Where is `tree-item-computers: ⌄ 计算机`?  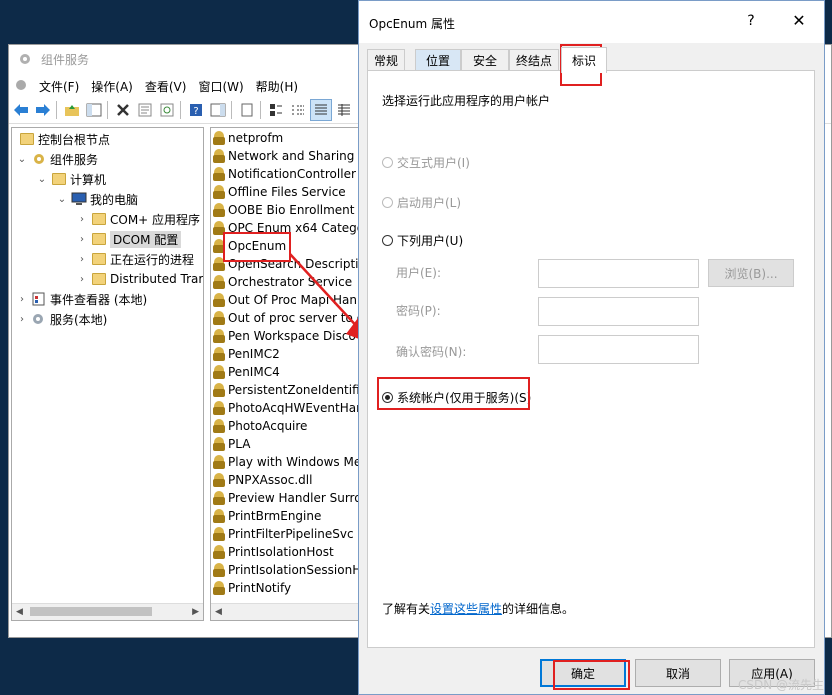
tree-item-computers: ⌄ 计算机 is located at coordinates (71, 179).